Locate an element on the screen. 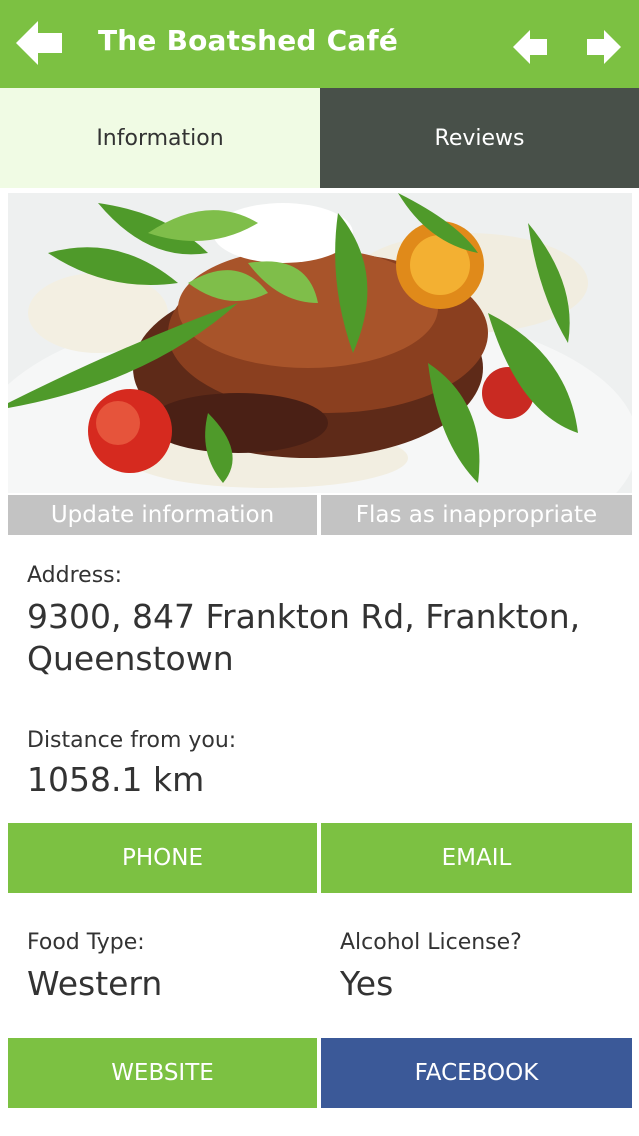 This screenshot has width=639, height=1136. arrow-right-icon is located at coordinates (604, 47).